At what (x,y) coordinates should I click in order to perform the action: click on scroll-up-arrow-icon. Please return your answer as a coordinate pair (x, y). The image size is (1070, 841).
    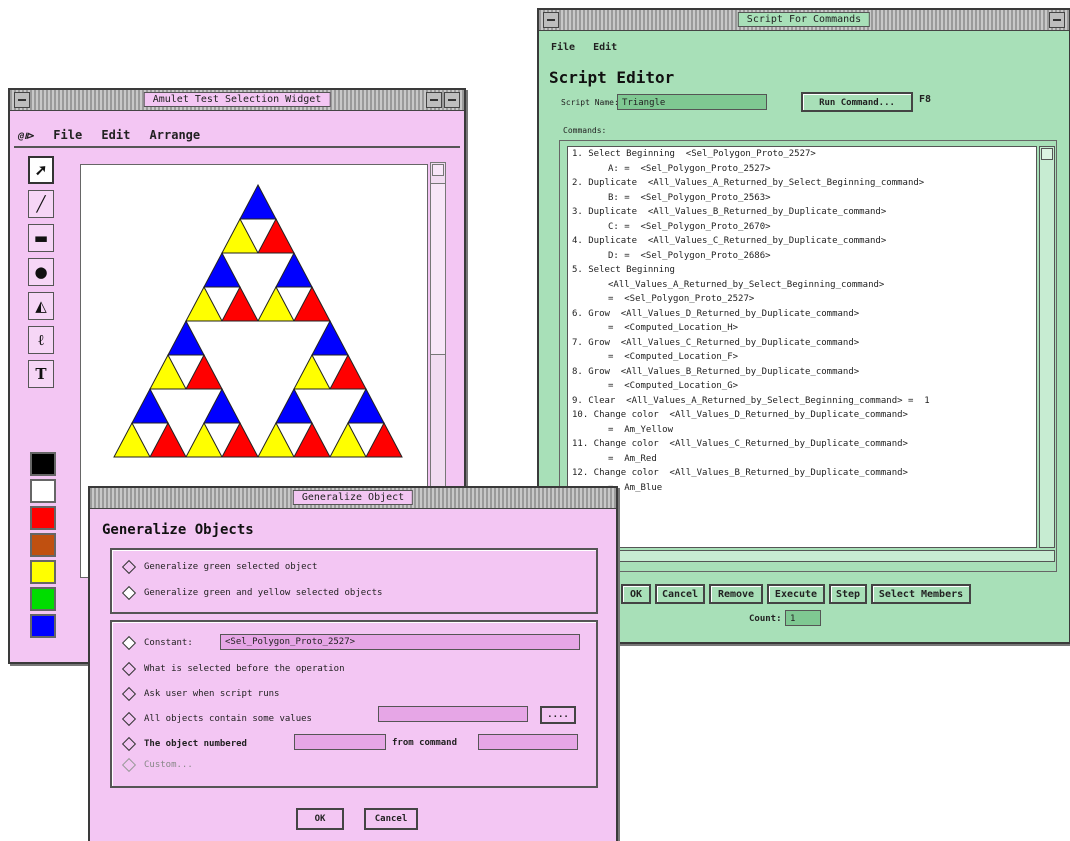
    Looking at the image, I should click on (1047, 154).